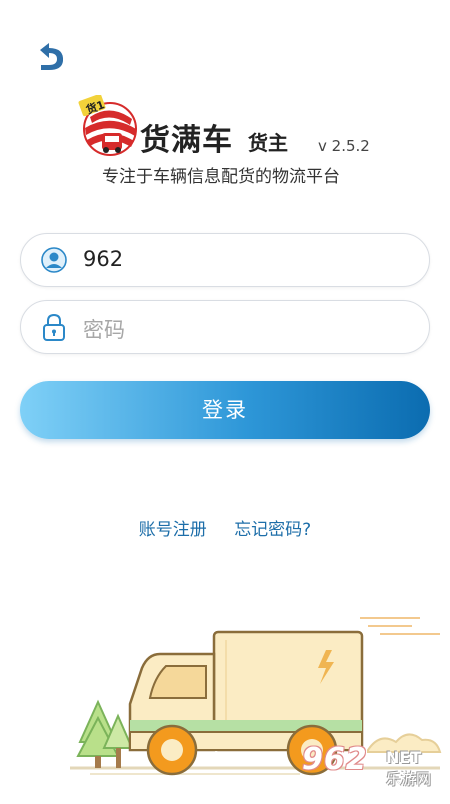 This screenshot has height=804, width=450. Describe the element at coordinates (104, 330) in the screenshot. I see `password-placeholder: 密码` at that location.